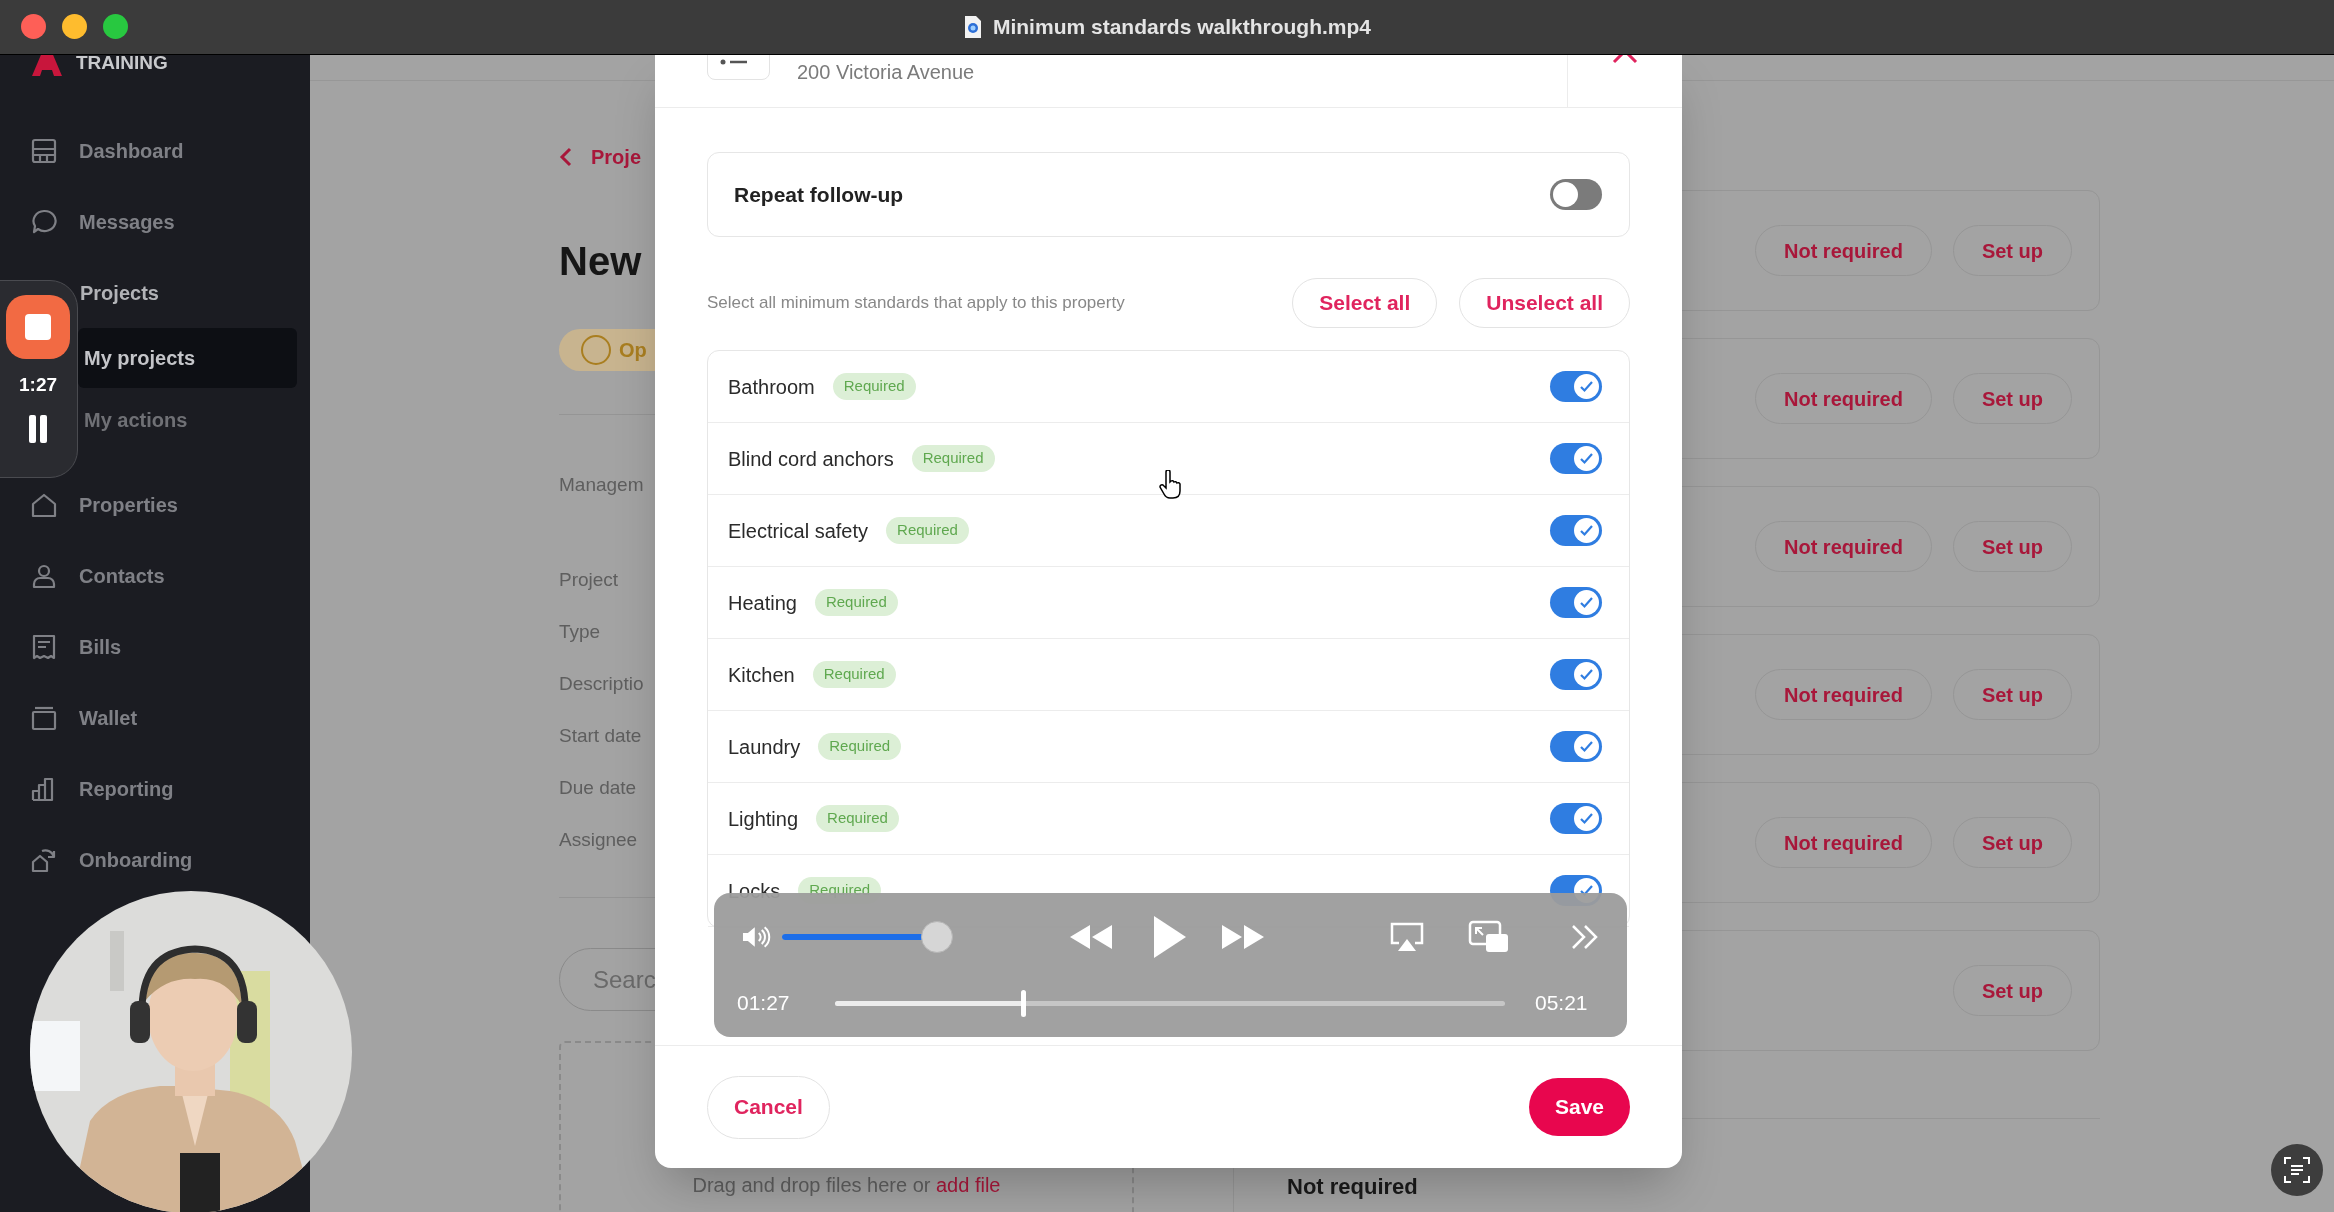  What do you see at coordinates (598, 788) in the screenshot?
I see `field-label: Due date` at bounding box center [598, 788].